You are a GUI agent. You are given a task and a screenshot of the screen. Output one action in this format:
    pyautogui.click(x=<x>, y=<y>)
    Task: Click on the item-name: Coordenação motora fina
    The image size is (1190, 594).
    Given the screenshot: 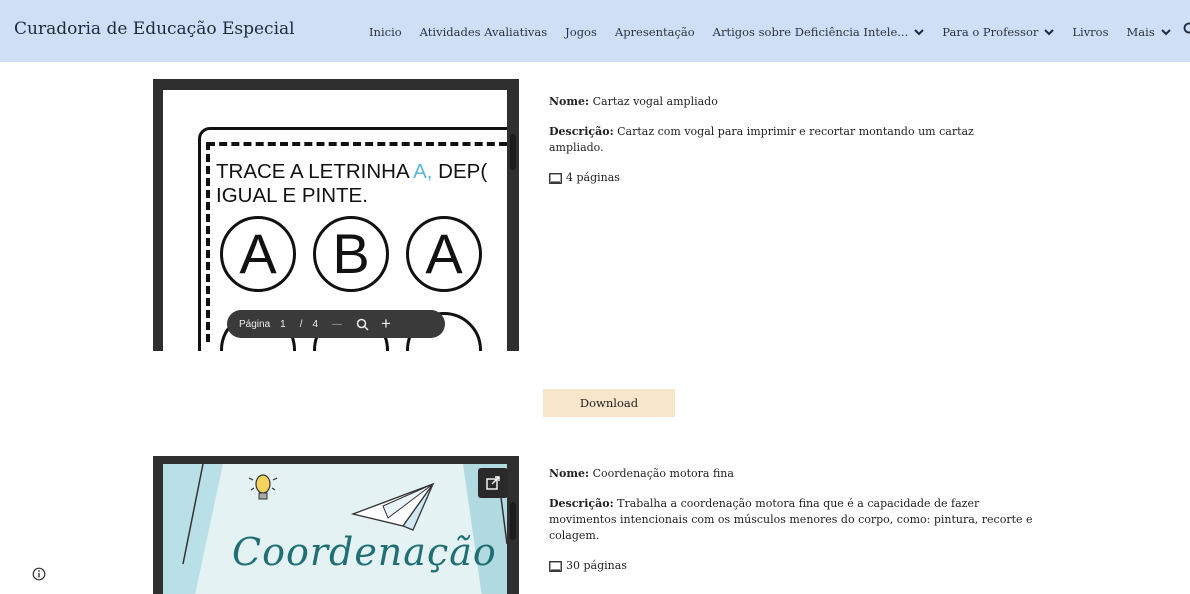 What is the action you would take?
    pyautogui.click(x=663, y=473)
    